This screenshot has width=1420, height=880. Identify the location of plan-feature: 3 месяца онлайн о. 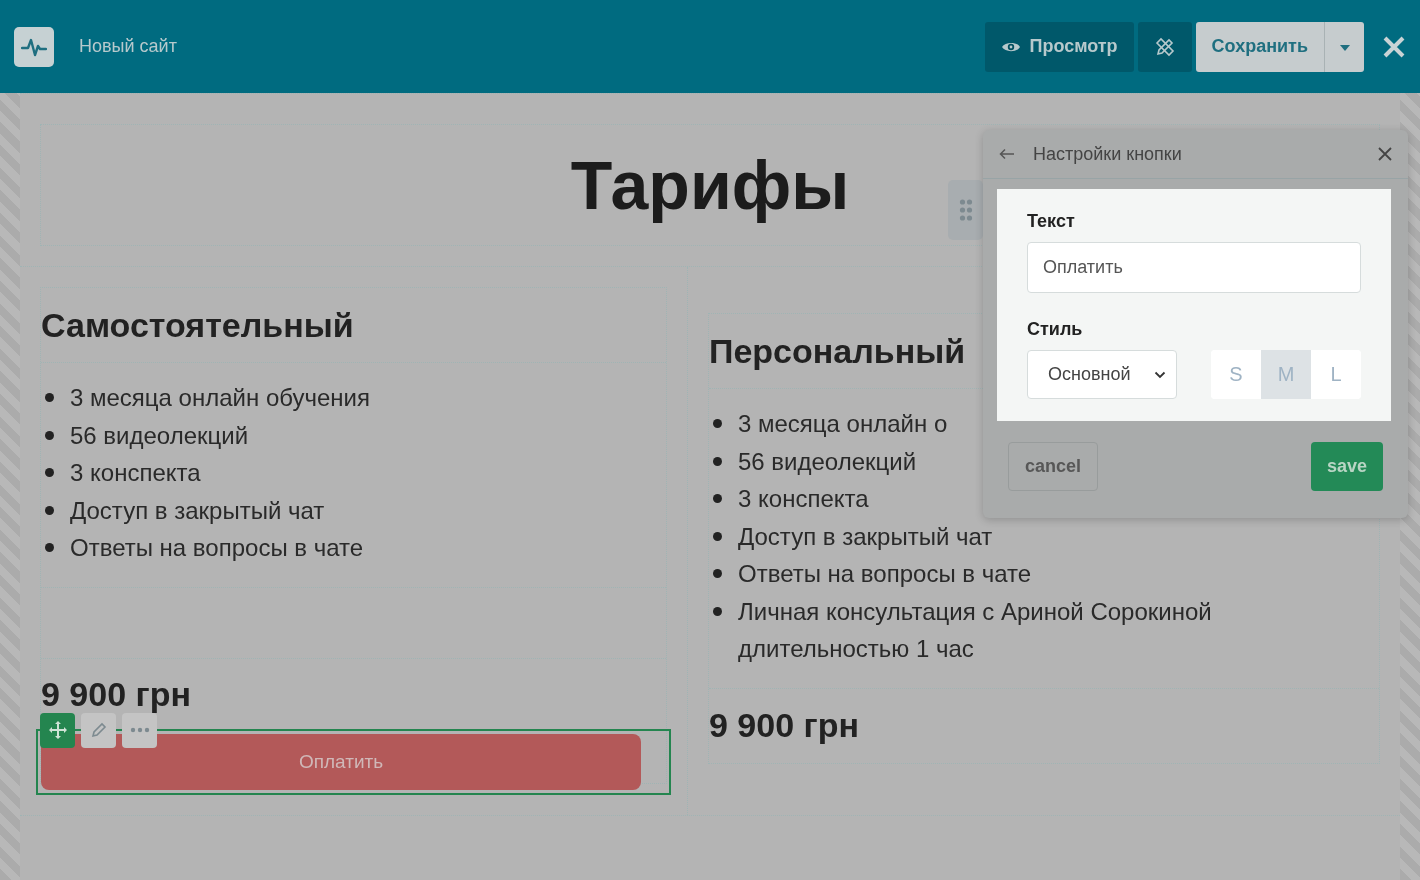
(843, 424).